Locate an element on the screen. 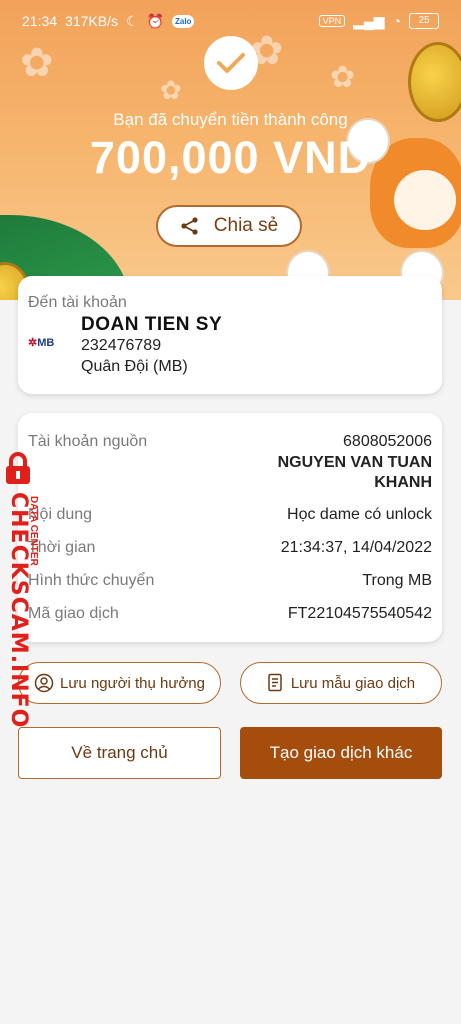  battery-icon: 25 is located at coordinates (424, 21).